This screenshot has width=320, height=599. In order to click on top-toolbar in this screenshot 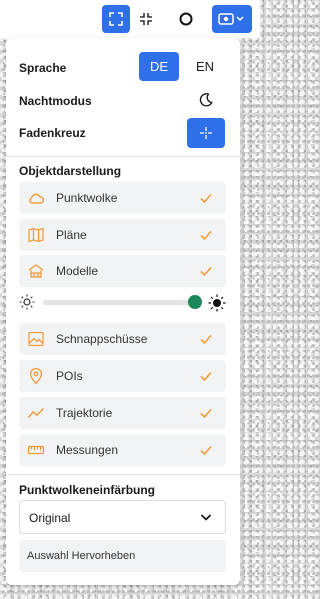, I will do `click(130, 19)`.